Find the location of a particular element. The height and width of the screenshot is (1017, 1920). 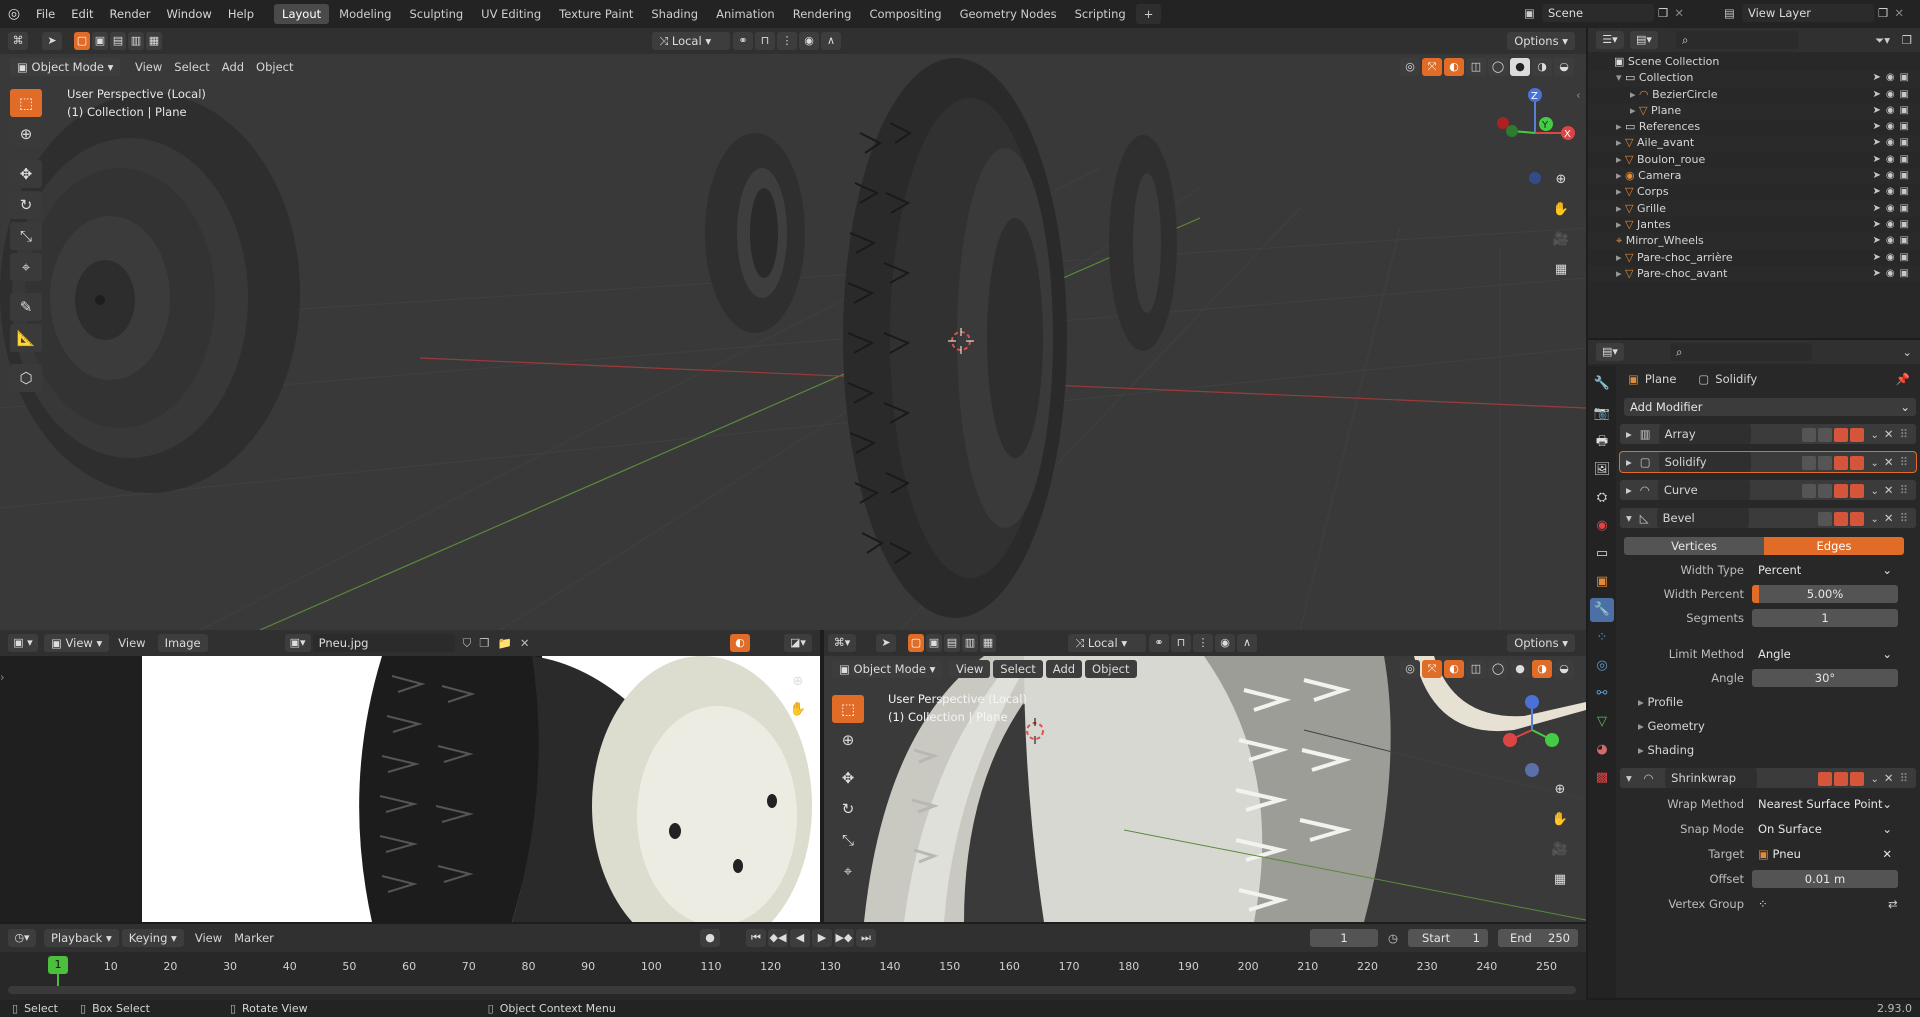

menu-window: Window is located at coordinates (188, 14).